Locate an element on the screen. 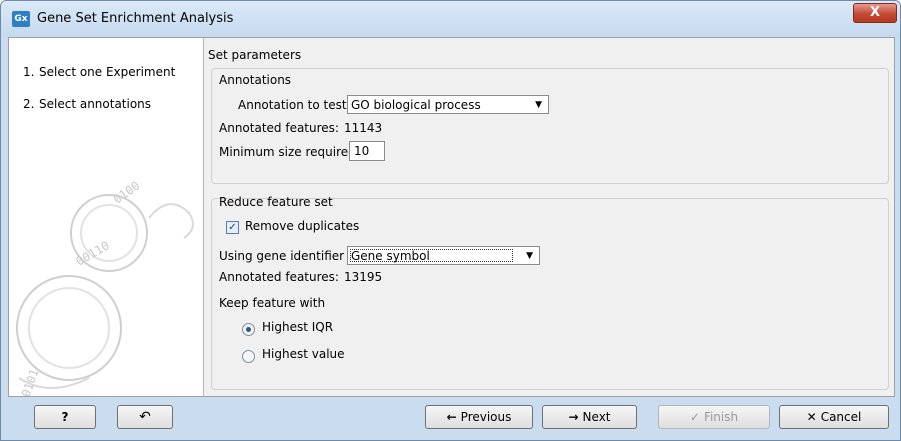  panel-title: Set parameters is located at coordinates (255, 55).